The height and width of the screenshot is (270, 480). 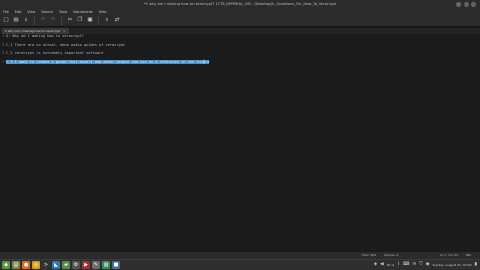 I want to click on toolbar: ▢ ▤ ⭳ ↶ ↷ ✂ ❐ ▣ ⌕ ⇄, so click(x=240, y=21).